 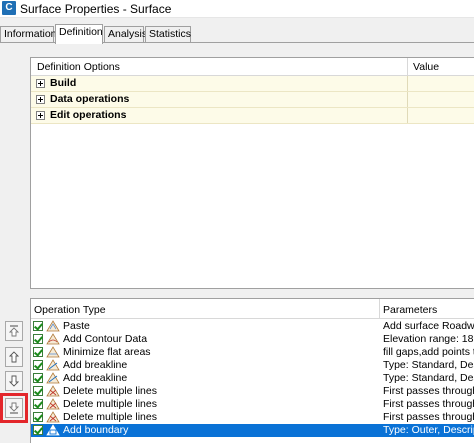 I want to click on contour-operation-icon, so click(x=53, y=339).